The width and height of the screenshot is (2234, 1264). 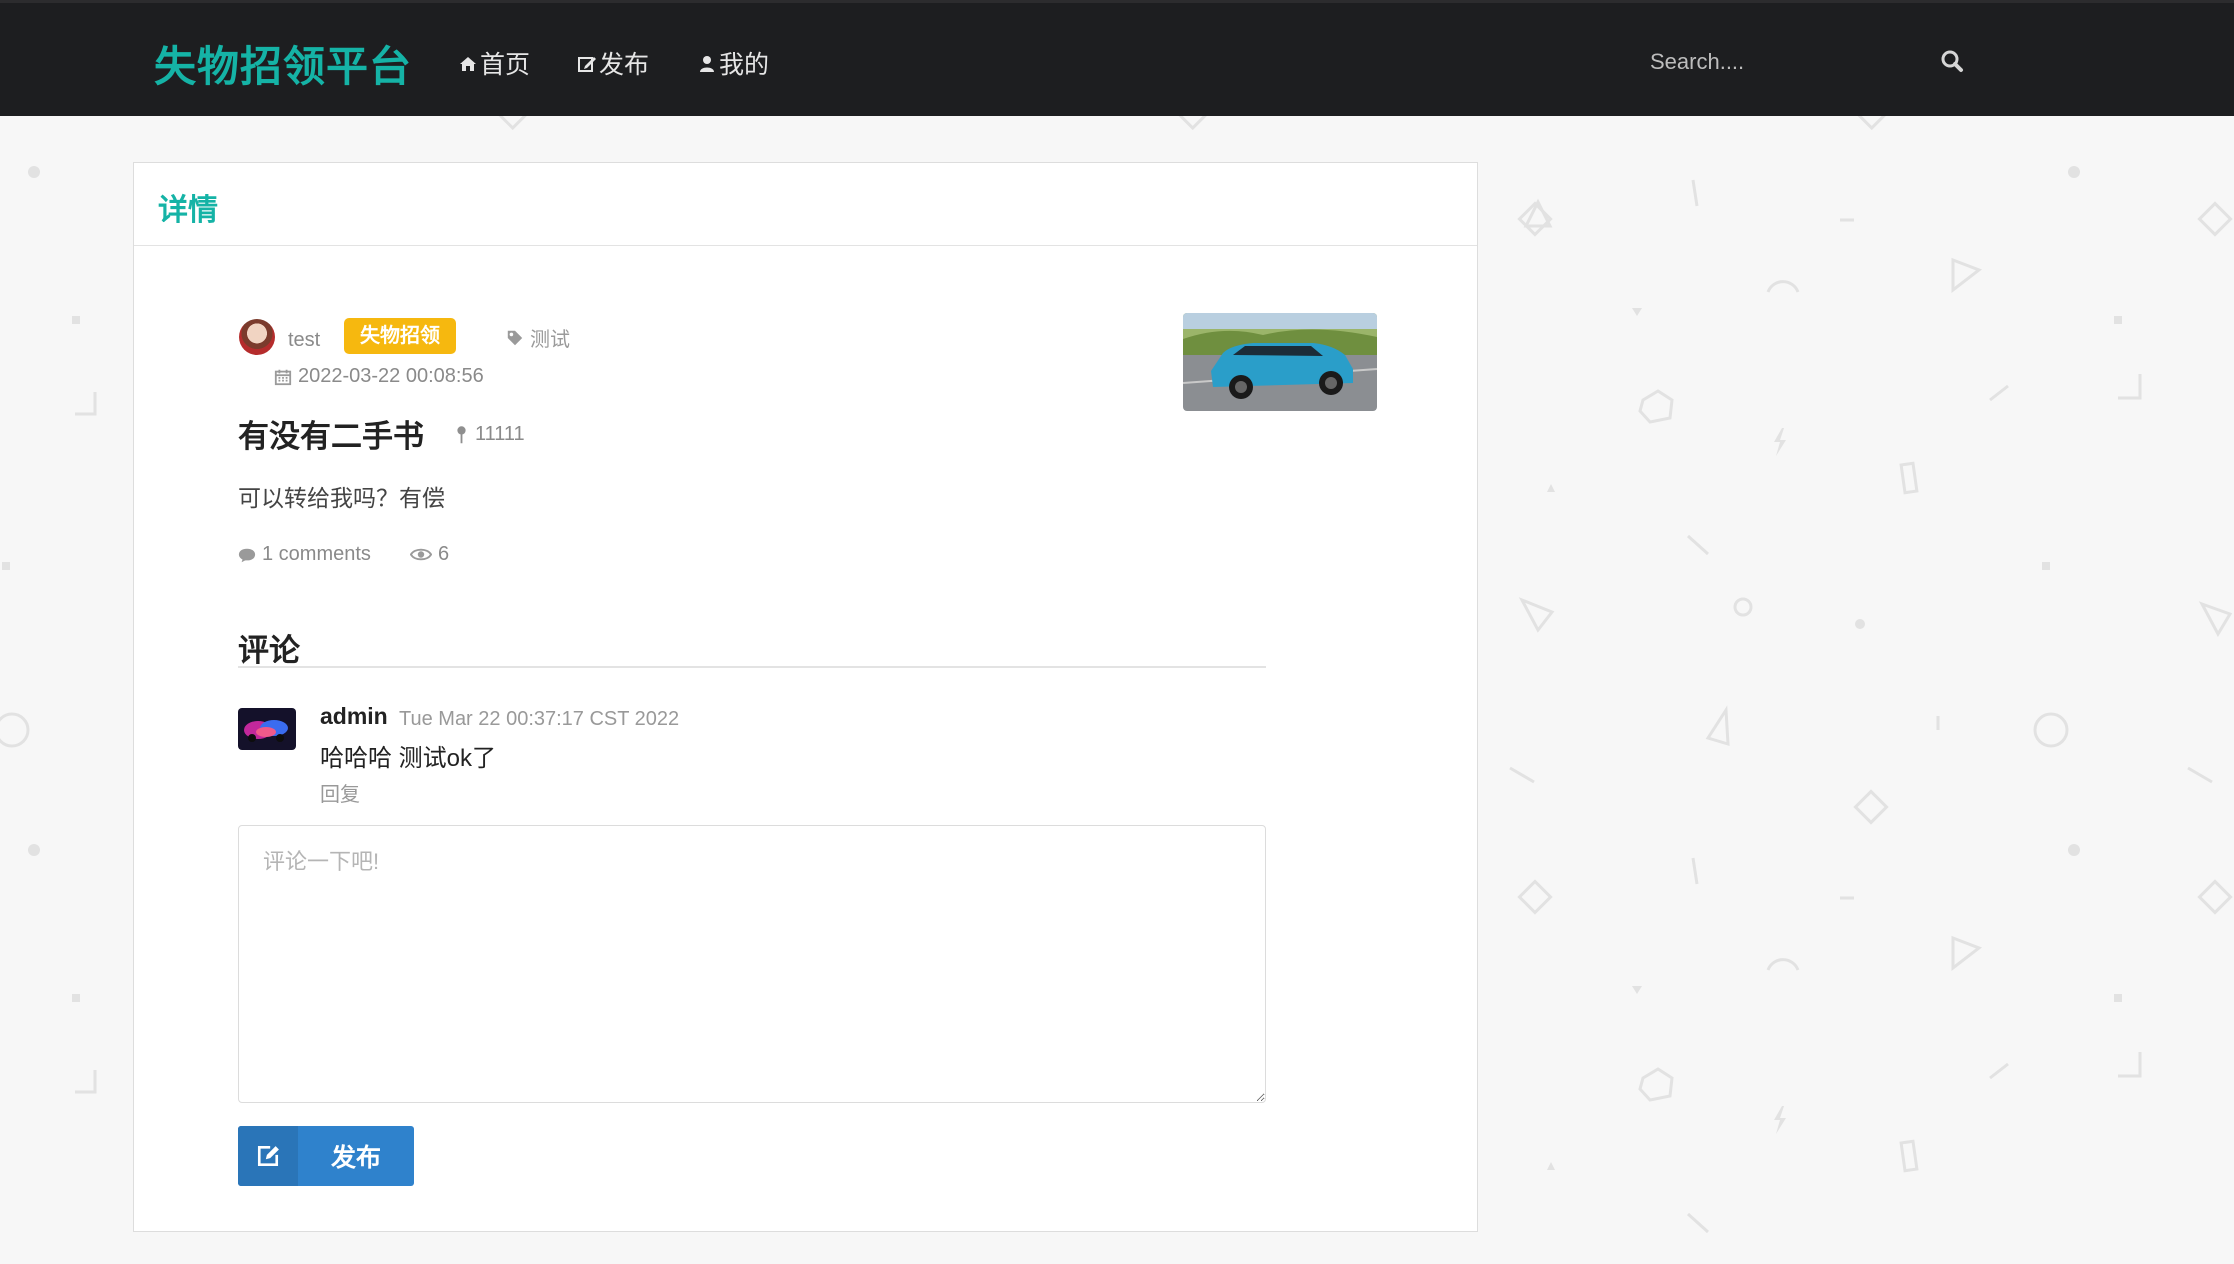 I want to click on eye-icon, so click(x=421, y=554).